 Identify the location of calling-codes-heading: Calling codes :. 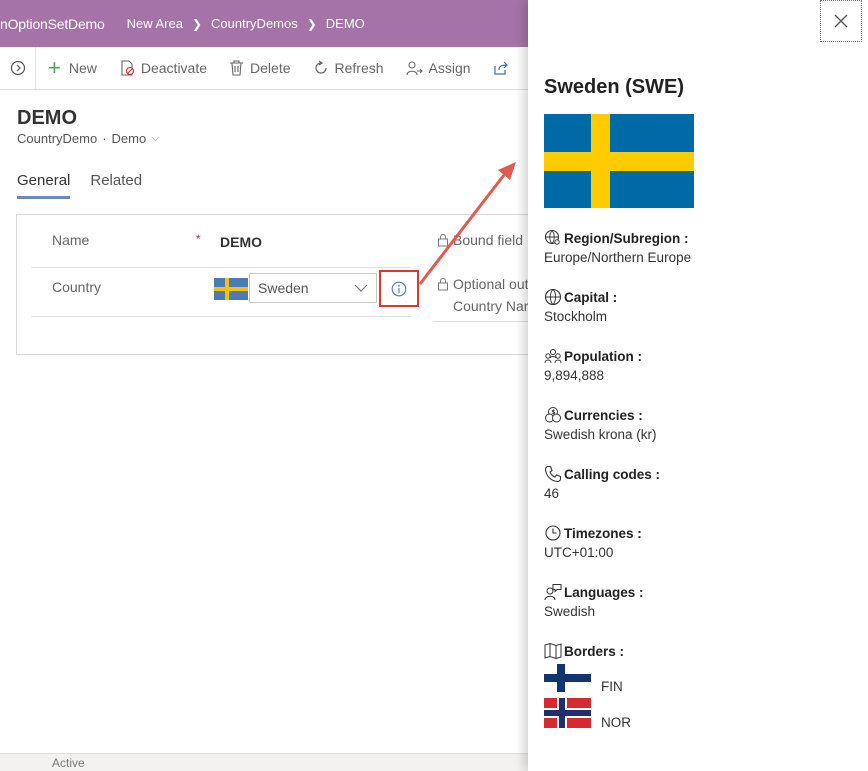
(602, 474).